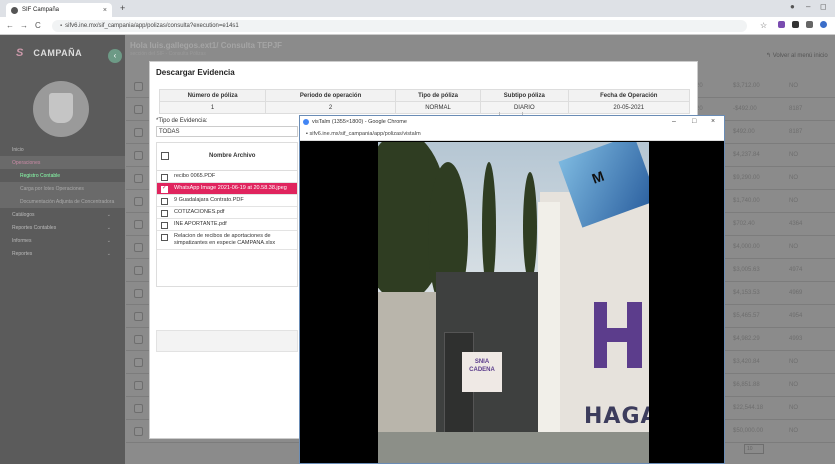 The width and height of the screenshot is (835, 464). Describe the element at coordinates (674, 122) in the screenshot. I see `popup-minimize-button: –` at that location.